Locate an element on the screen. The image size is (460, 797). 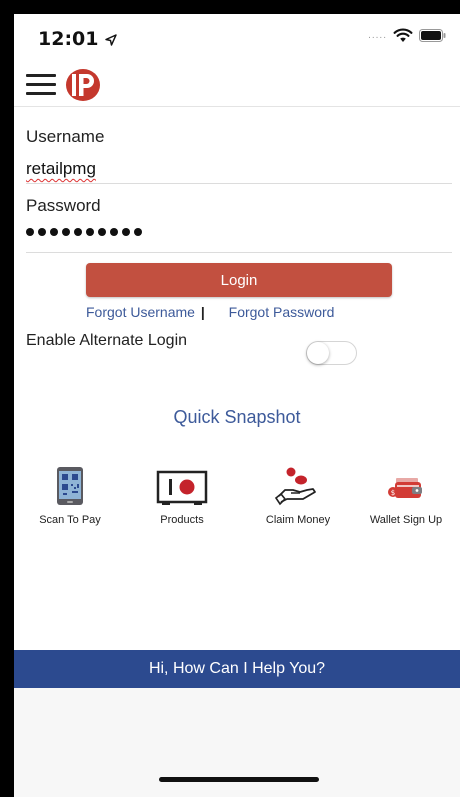
status-time-text: 12:01 is located at coordinates (68, 39).